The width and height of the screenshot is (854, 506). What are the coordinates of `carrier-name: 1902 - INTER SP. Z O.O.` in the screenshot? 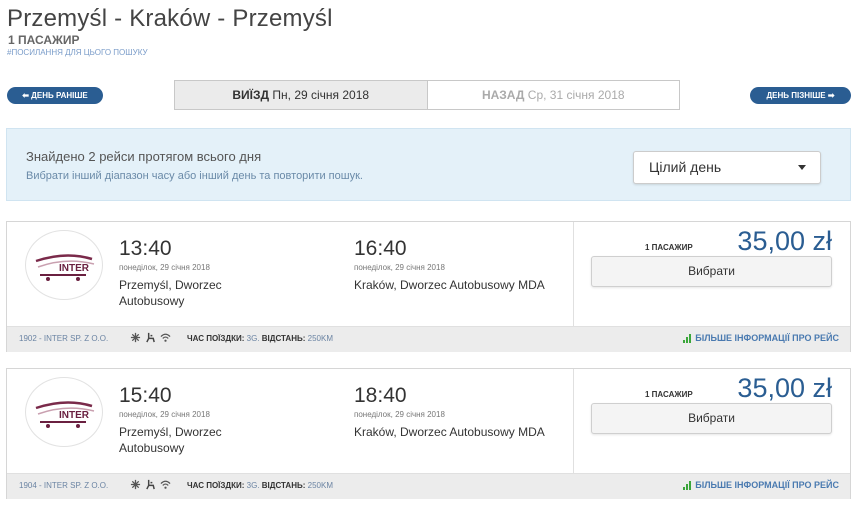 It's located at (64, 338).